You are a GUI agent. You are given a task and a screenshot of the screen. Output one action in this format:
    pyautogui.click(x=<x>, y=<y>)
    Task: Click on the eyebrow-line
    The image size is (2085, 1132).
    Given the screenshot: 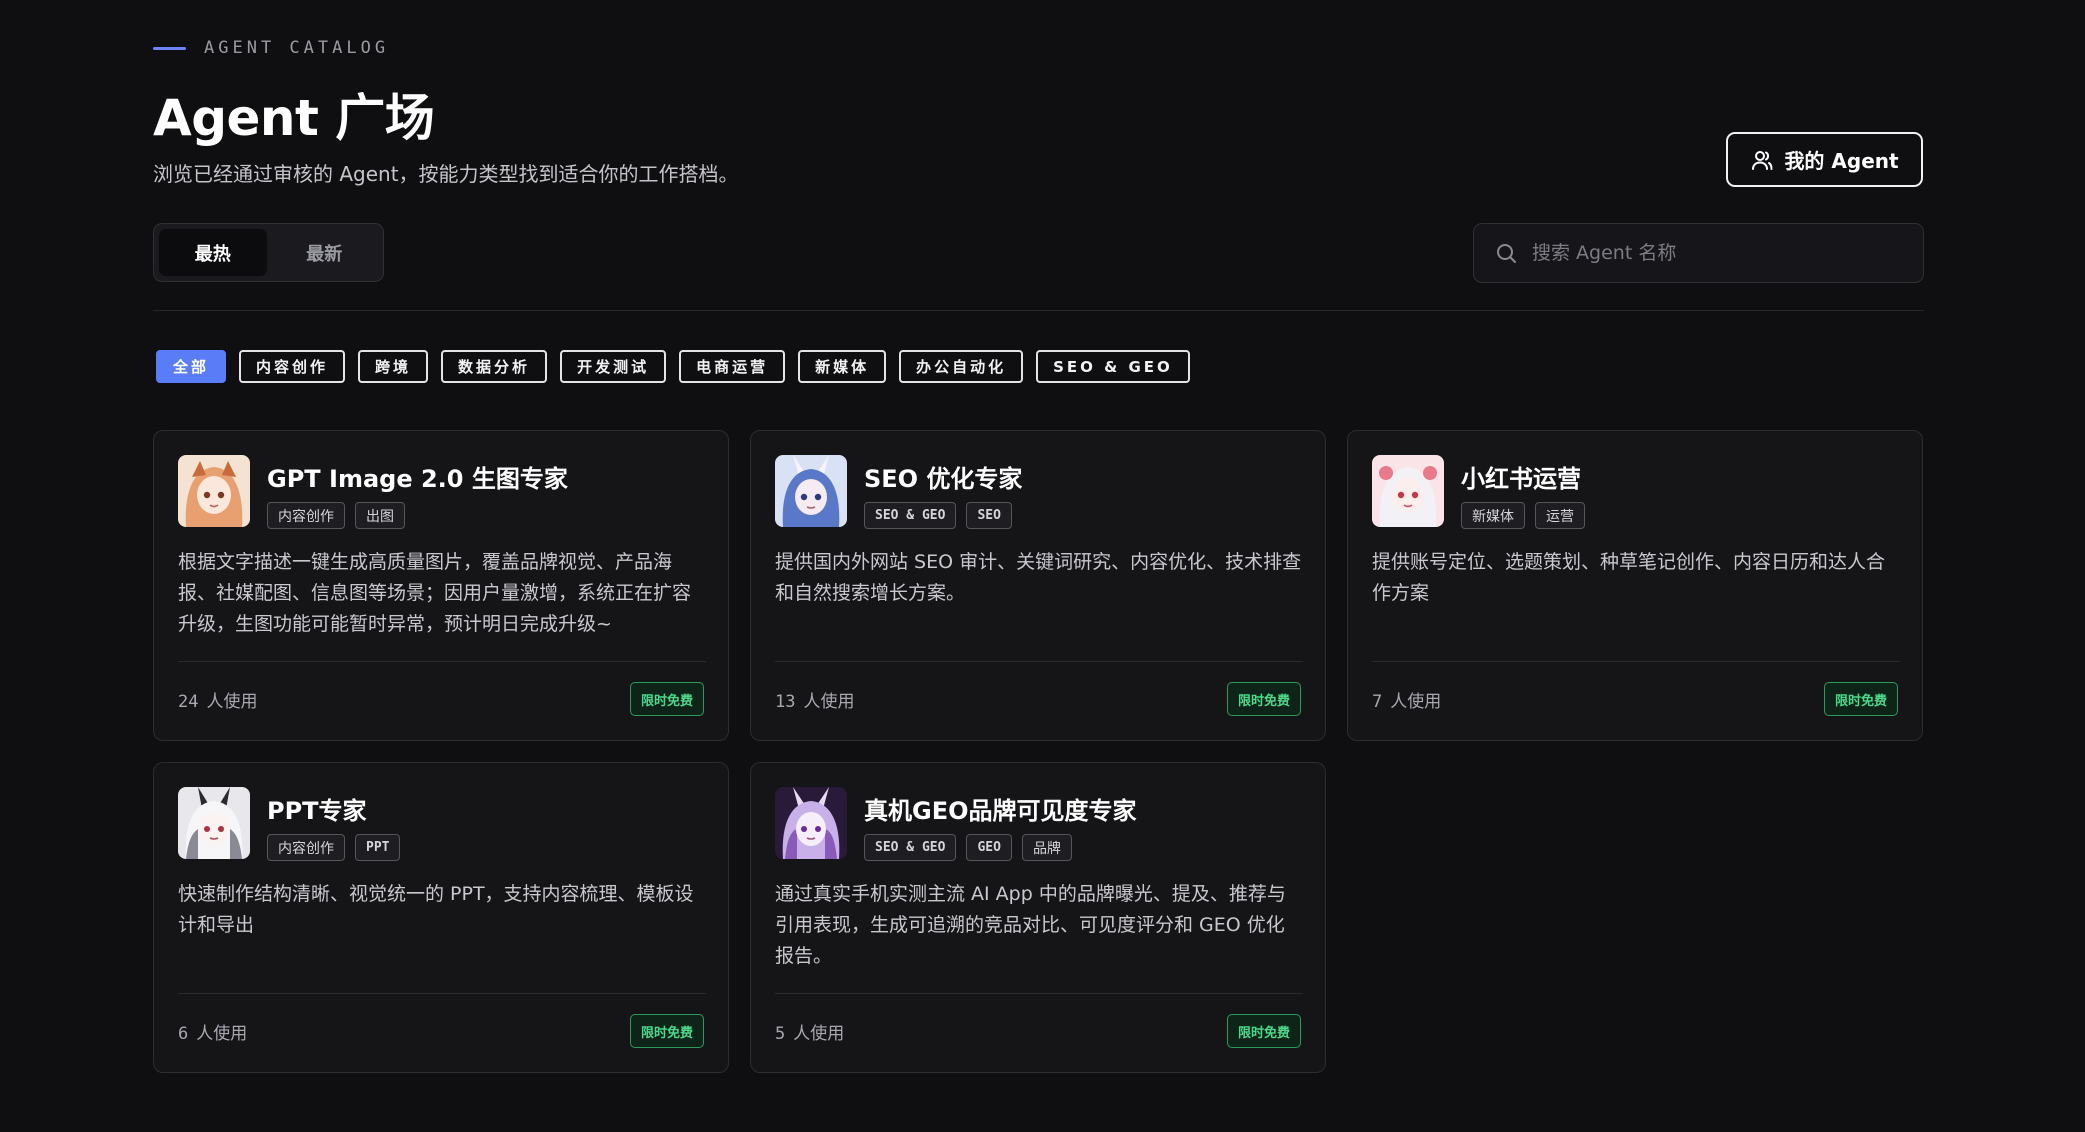 What is the action you would take?
    pyautogui.click(x=169, y=48)
    